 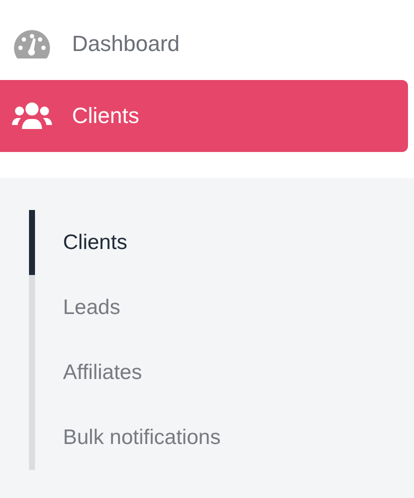 What do you see at coordinates (204, 44) in the screenshot?
I see `nav-item: Dashboard` at bounding box center [204, 44].